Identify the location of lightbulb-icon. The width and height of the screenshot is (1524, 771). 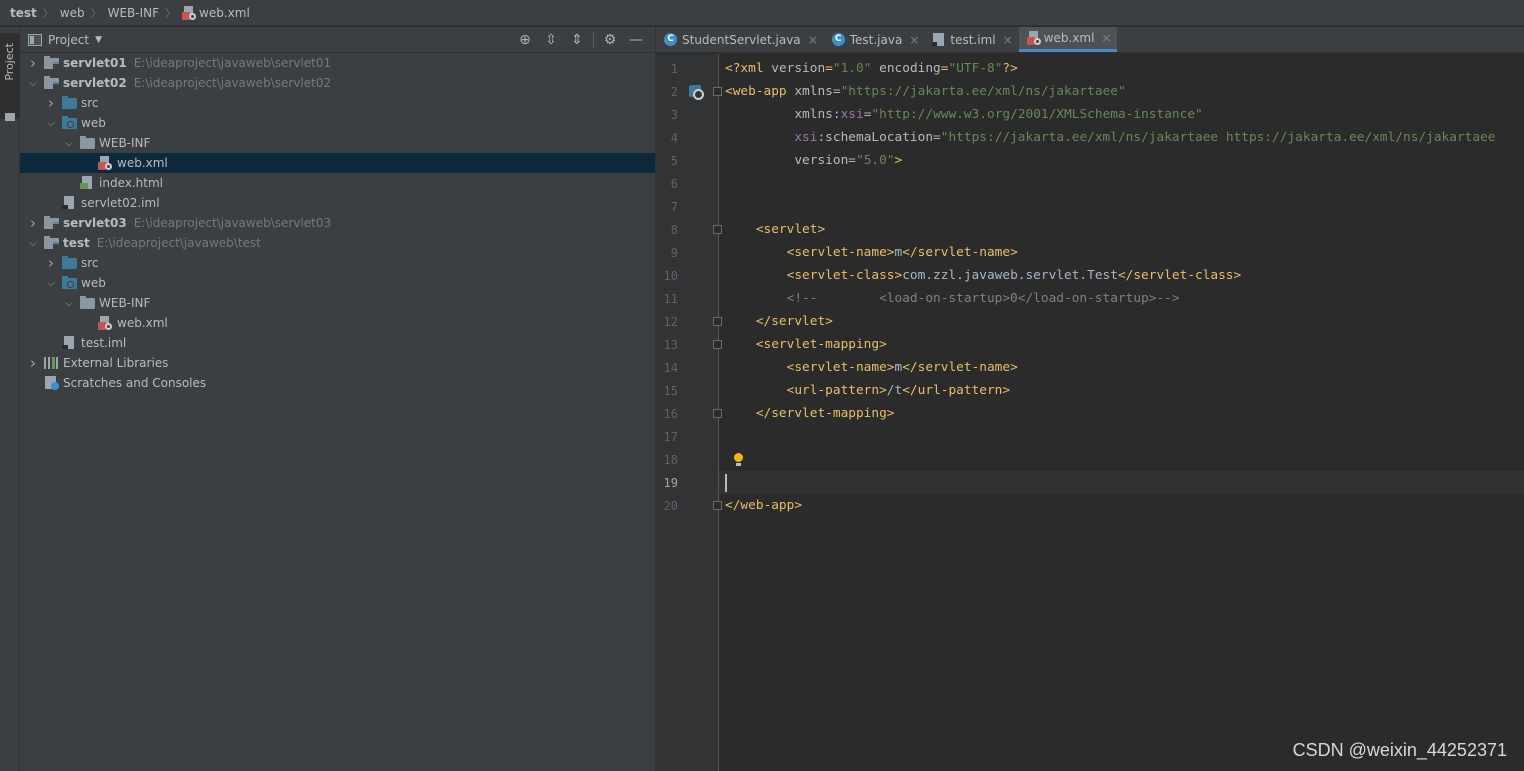
(738, 460).